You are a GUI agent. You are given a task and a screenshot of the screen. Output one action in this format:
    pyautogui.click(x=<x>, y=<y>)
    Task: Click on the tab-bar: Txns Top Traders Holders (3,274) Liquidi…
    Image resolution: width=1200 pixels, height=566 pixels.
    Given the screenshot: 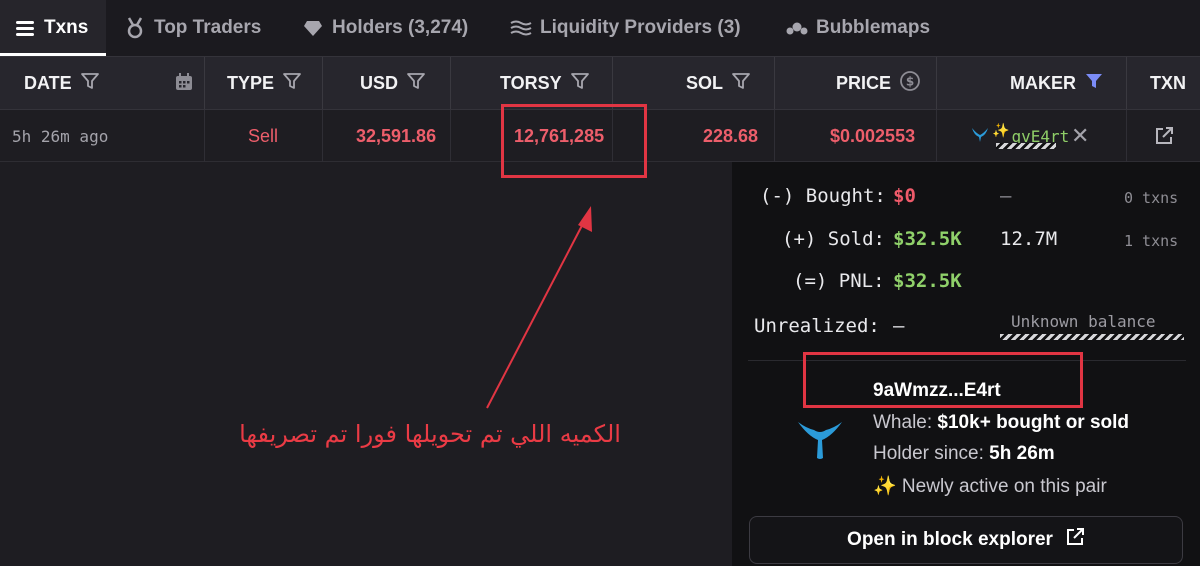 What is the action you would take?
    pyautogui.click(x=600, y=28)
    